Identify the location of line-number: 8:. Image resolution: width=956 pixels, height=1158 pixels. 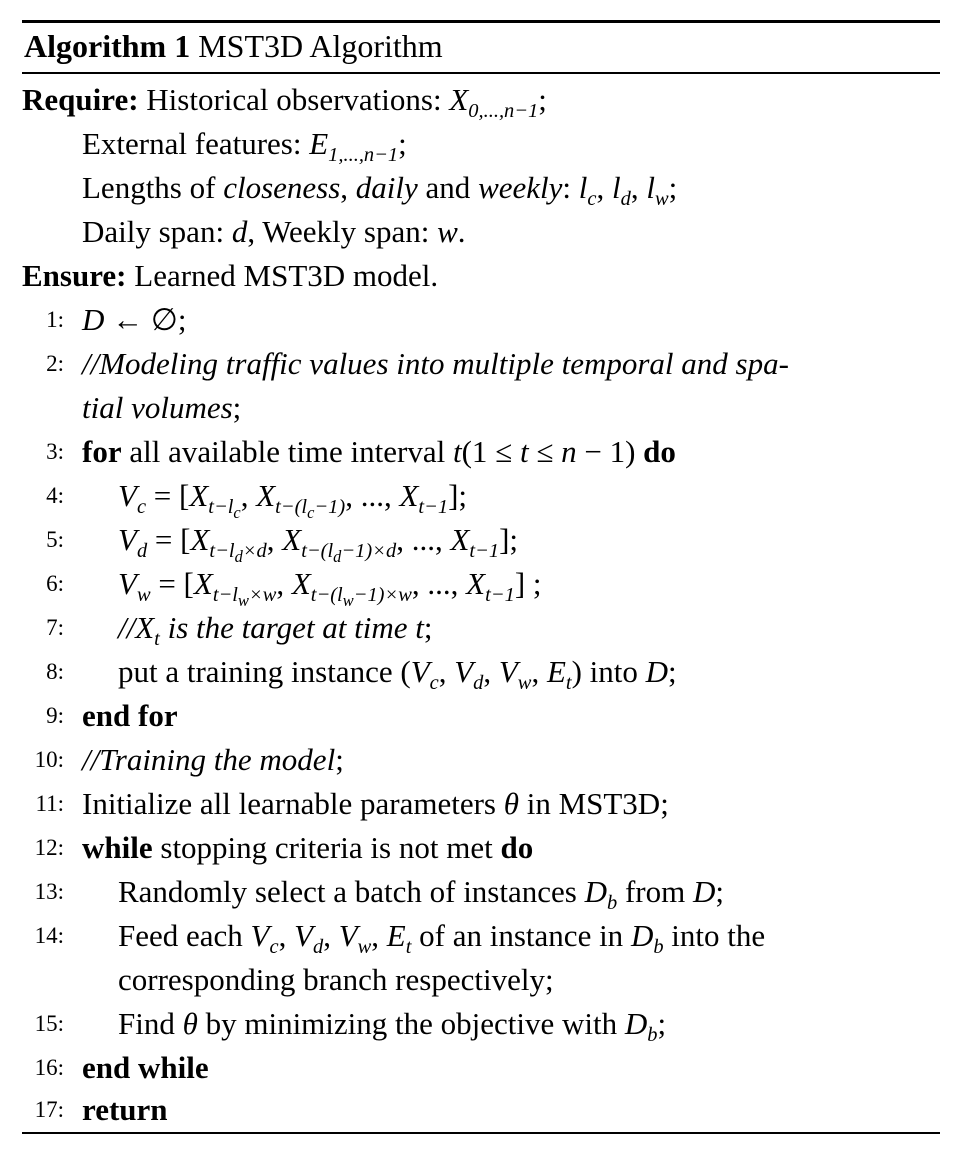
(55, 671).